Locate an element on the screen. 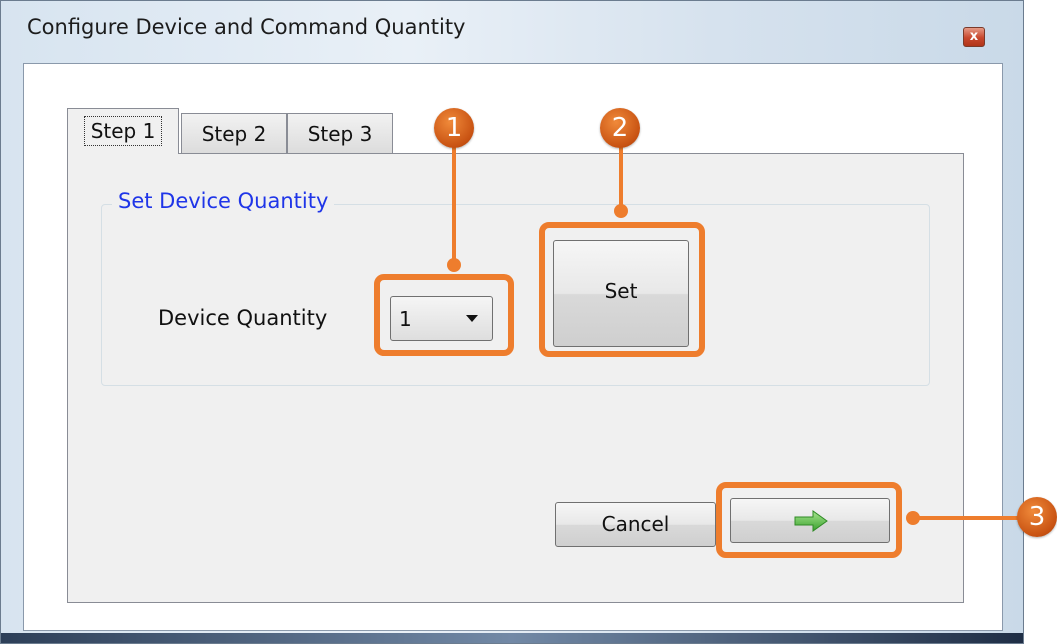  group-title: Set Device Quantity is located at coordinates (223, 201).